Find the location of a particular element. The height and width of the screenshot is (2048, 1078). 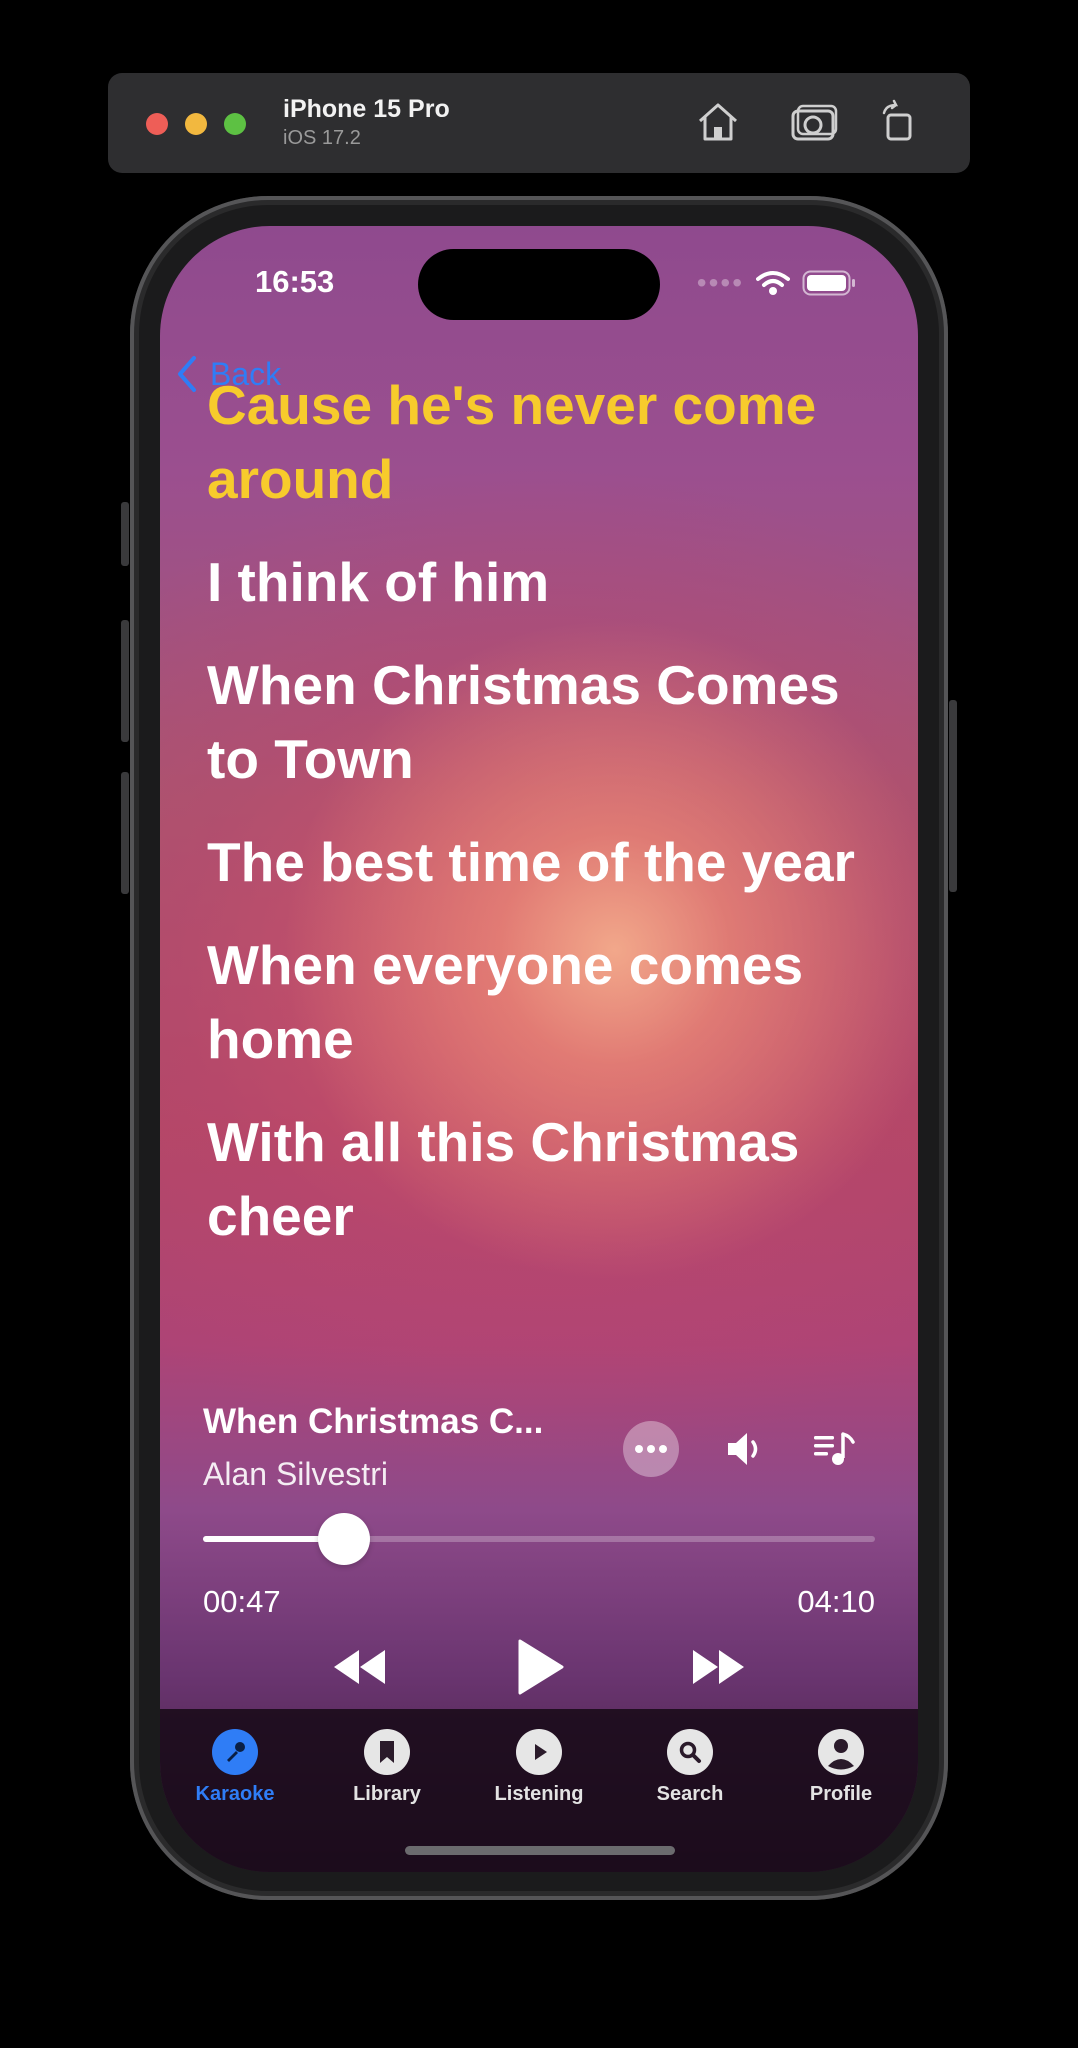

close-window-button is located at coordinates (157, 124).